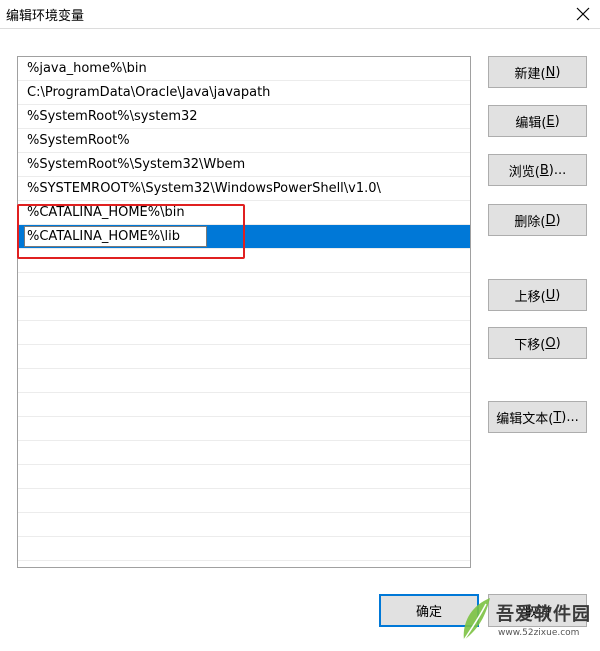 This screenshot has height=651, width=600. Describe the element at coordinates (244, 213) in the screenshot. I see `list-item: %CATALINA_HOME%\bin` at that location.